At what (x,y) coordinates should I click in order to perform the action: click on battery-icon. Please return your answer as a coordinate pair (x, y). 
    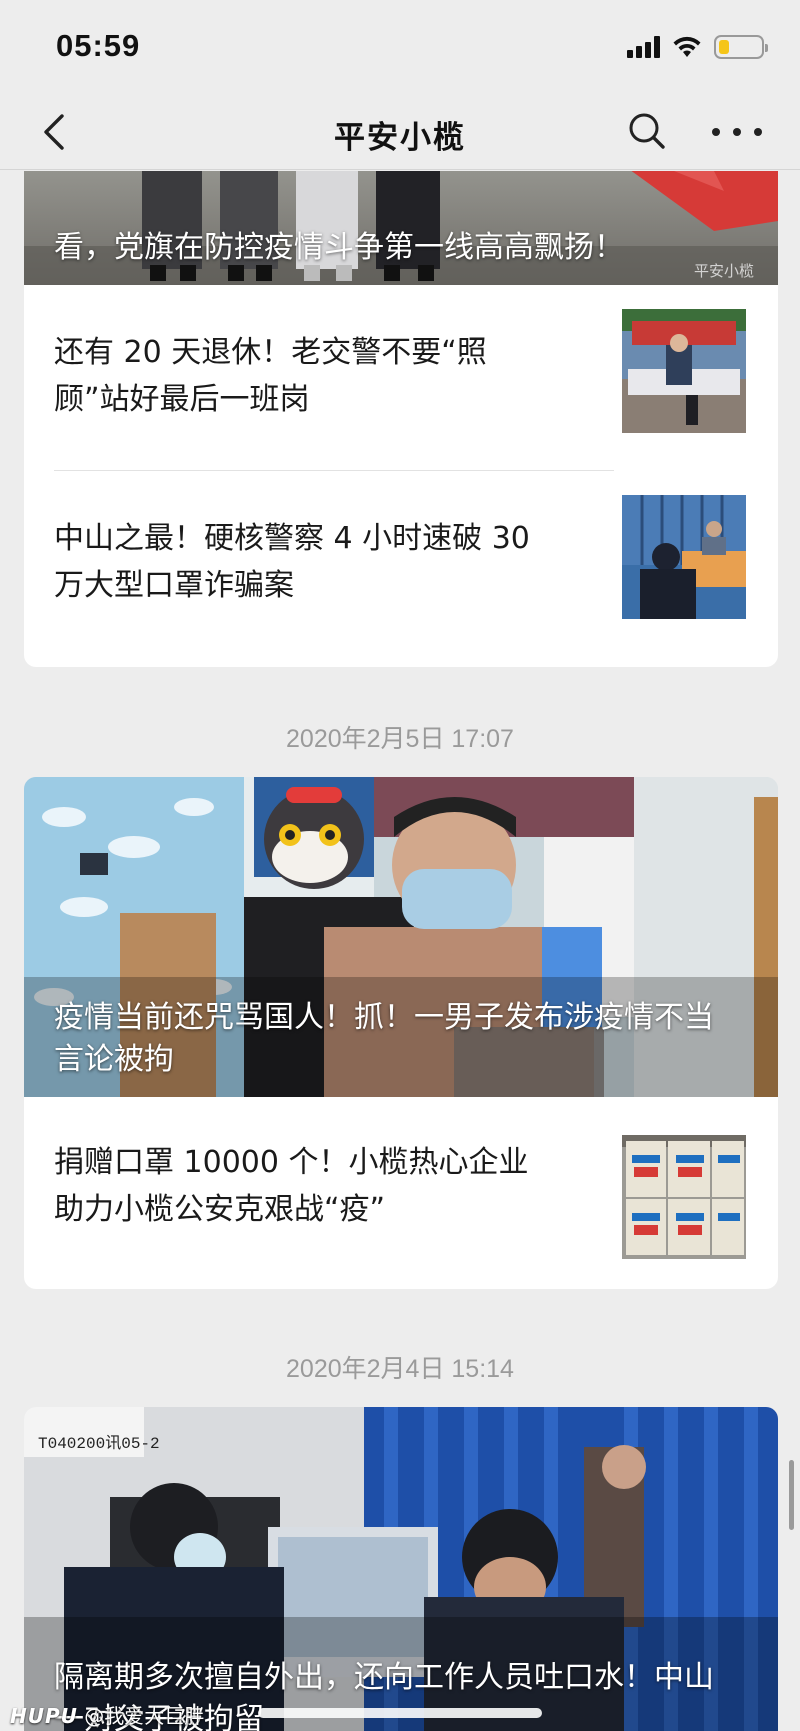
    Looking at the image, I should click on (741, 47).